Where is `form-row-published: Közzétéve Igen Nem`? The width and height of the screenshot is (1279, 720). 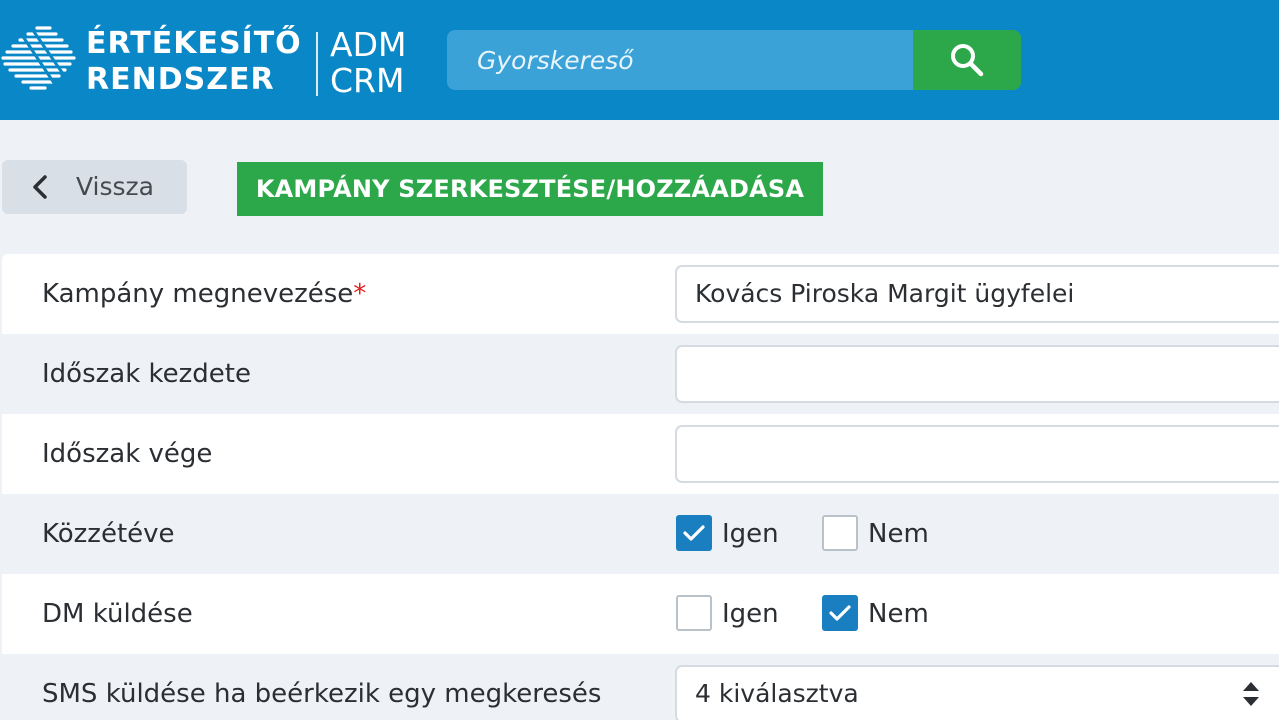
form-row-published: Közzétéve Igen Nem is located at coordinates (640, 534).